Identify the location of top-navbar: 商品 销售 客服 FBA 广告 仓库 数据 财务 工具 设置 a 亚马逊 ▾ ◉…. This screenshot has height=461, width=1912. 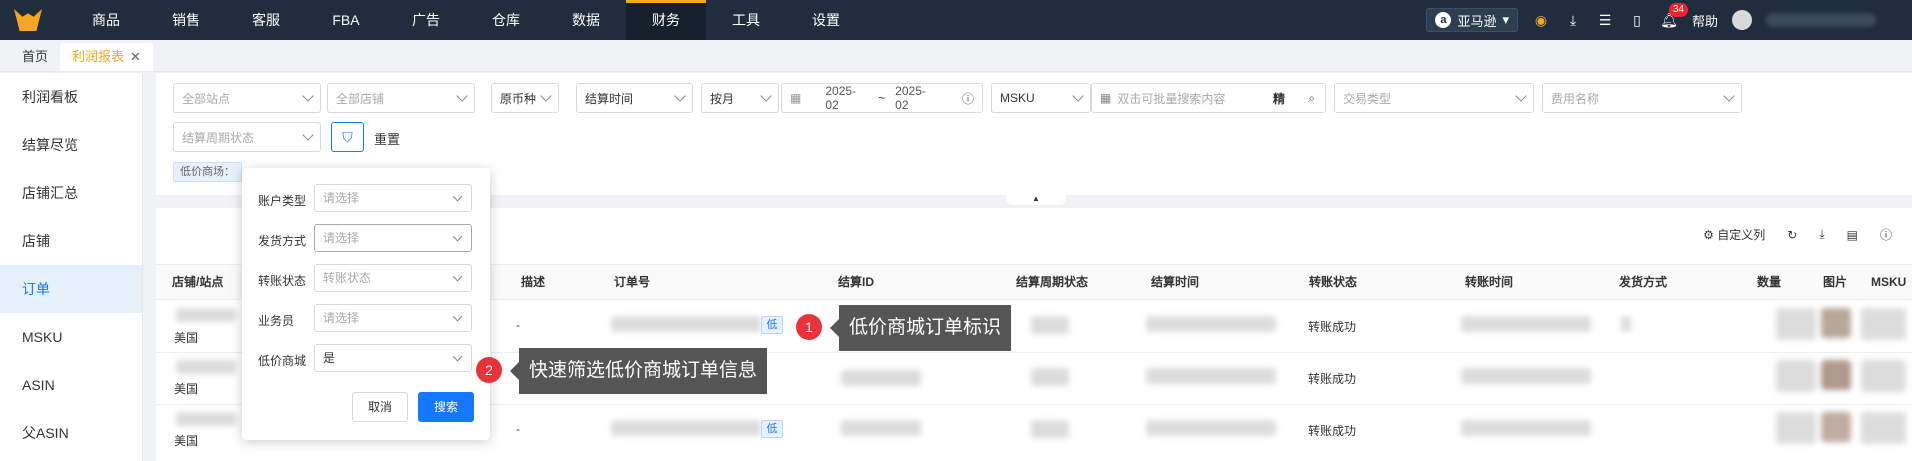
(956, 20).